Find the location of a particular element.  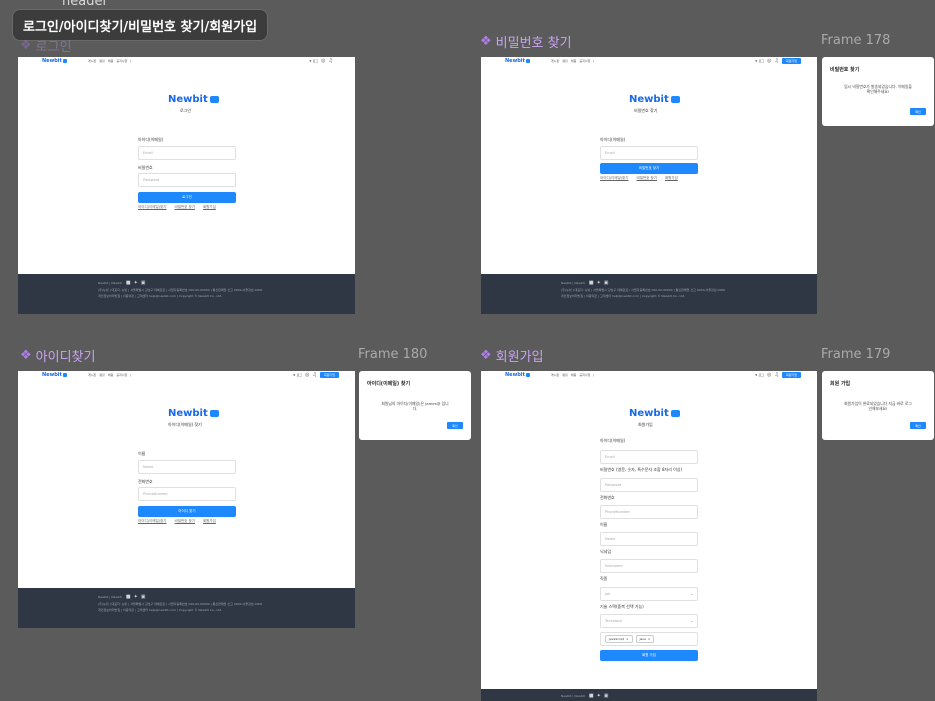

footer-brand: Newbit | Newbit is located at coordinates (573, 283).